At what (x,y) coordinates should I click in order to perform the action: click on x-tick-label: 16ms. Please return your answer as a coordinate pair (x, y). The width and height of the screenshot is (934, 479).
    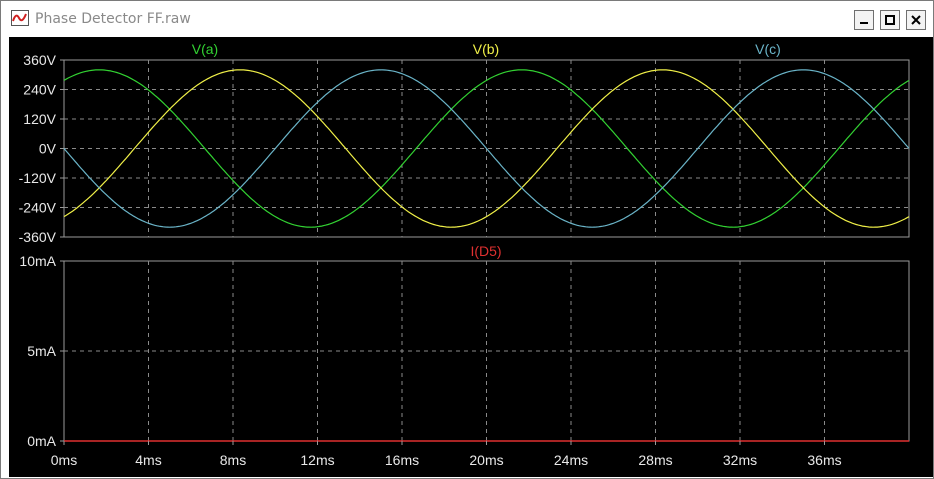
    Looking at the image, I should click on (402, 460).